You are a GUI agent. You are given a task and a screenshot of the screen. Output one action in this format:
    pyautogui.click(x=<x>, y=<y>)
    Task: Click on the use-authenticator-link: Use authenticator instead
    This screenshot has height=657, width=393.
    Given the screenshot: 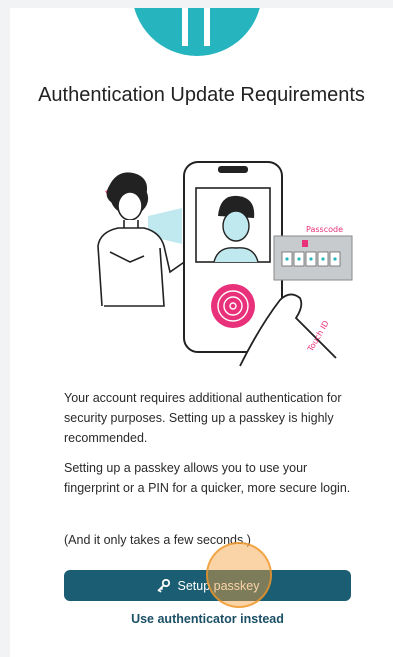 What is the action you would take?
    pyautogui.click(x=207, y=619)
    